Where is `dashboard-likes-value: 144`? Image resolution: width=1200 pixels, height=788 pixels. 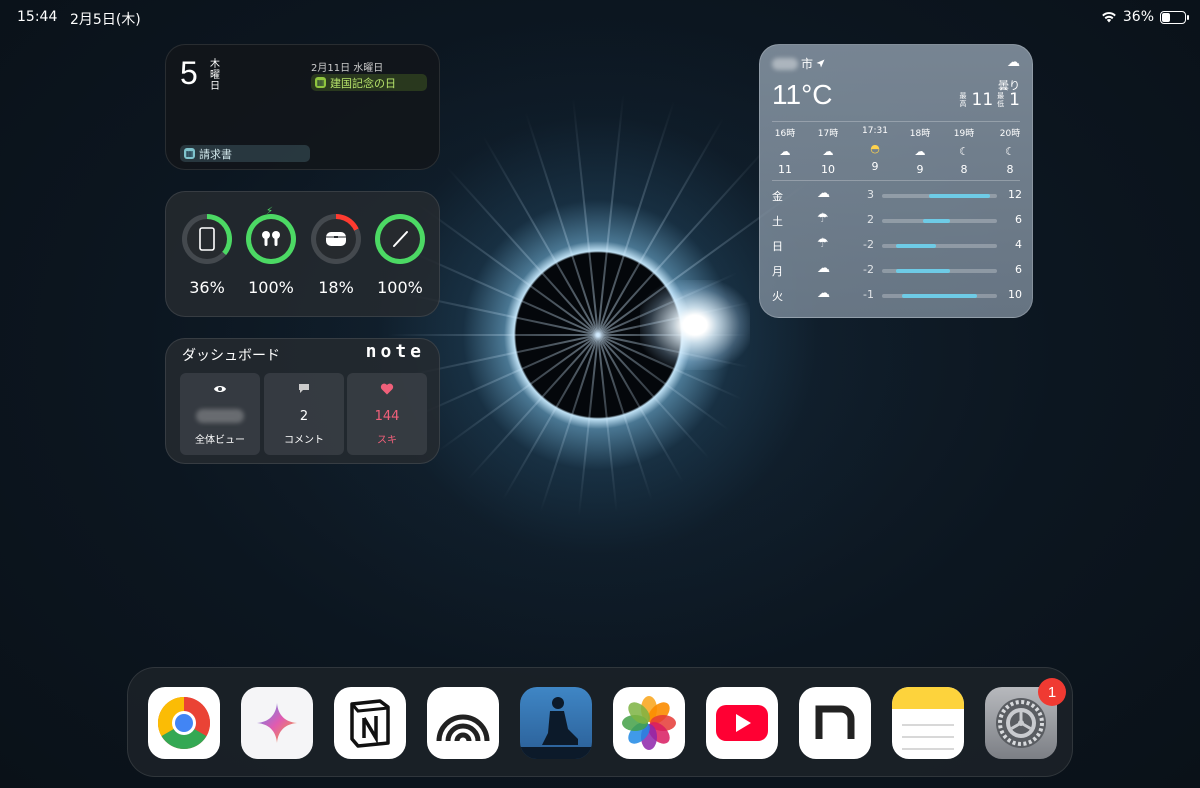
dashboard-likes-value: 144 is located at coordinates (387, 416).